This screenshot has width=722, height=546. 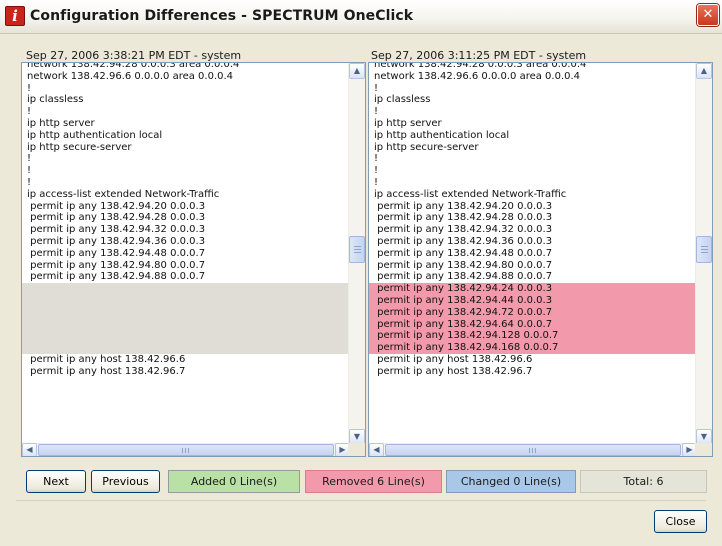 I want to click on removed-config-line: permit ip any 138.42.94.72 0.0.0.7, so click(x=533, y=312).